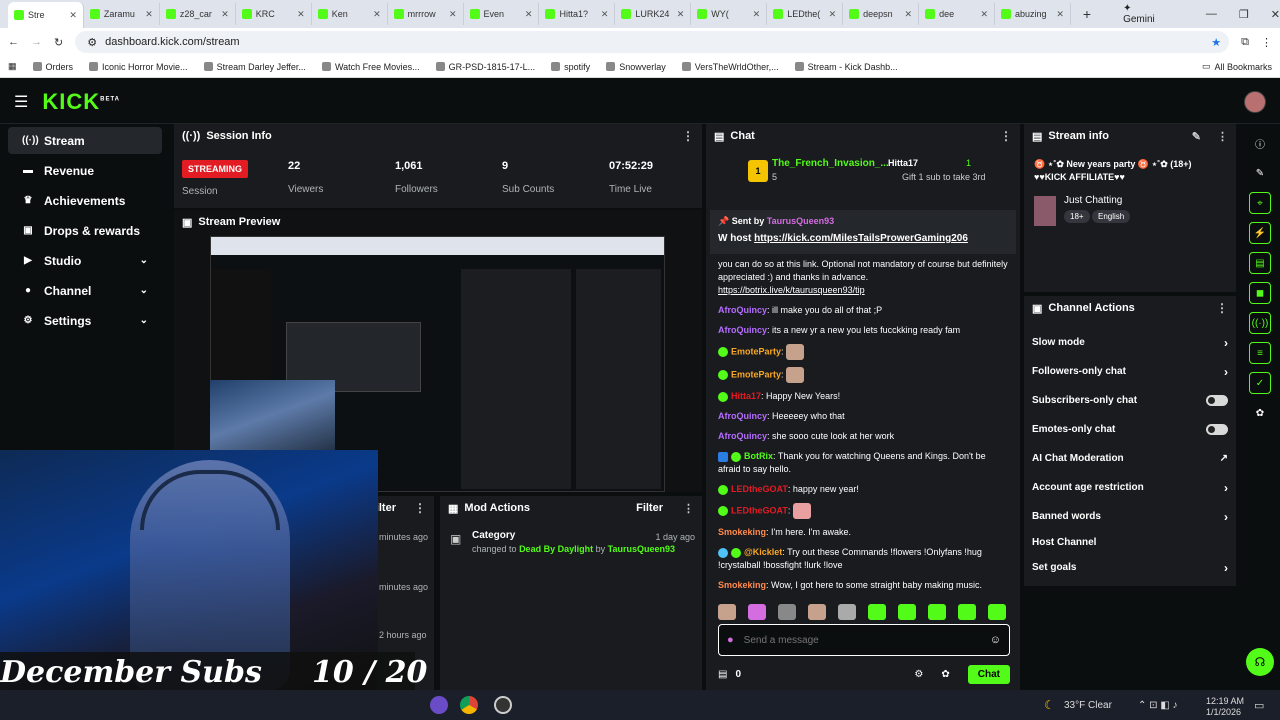 This screenshot has width=1280, height=720. Describe the element at coordinates (85, 260) in the screenshot. I see `sidebar-item-studio: ▶ Studio ⌄` at that location.